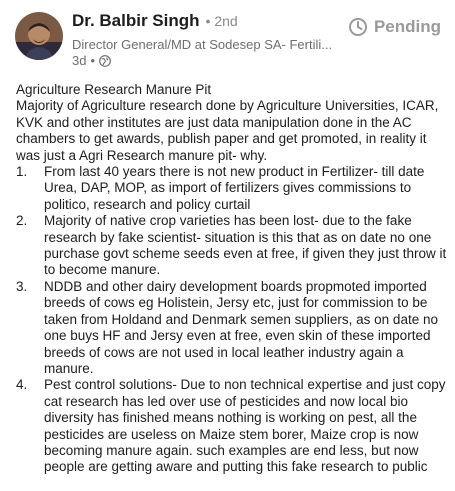 Image resolution: width=455 pixels, height=491 pixels. Describe the element at coordinates (105, 60) in the screenshot. I see `globe-icon` at that location.